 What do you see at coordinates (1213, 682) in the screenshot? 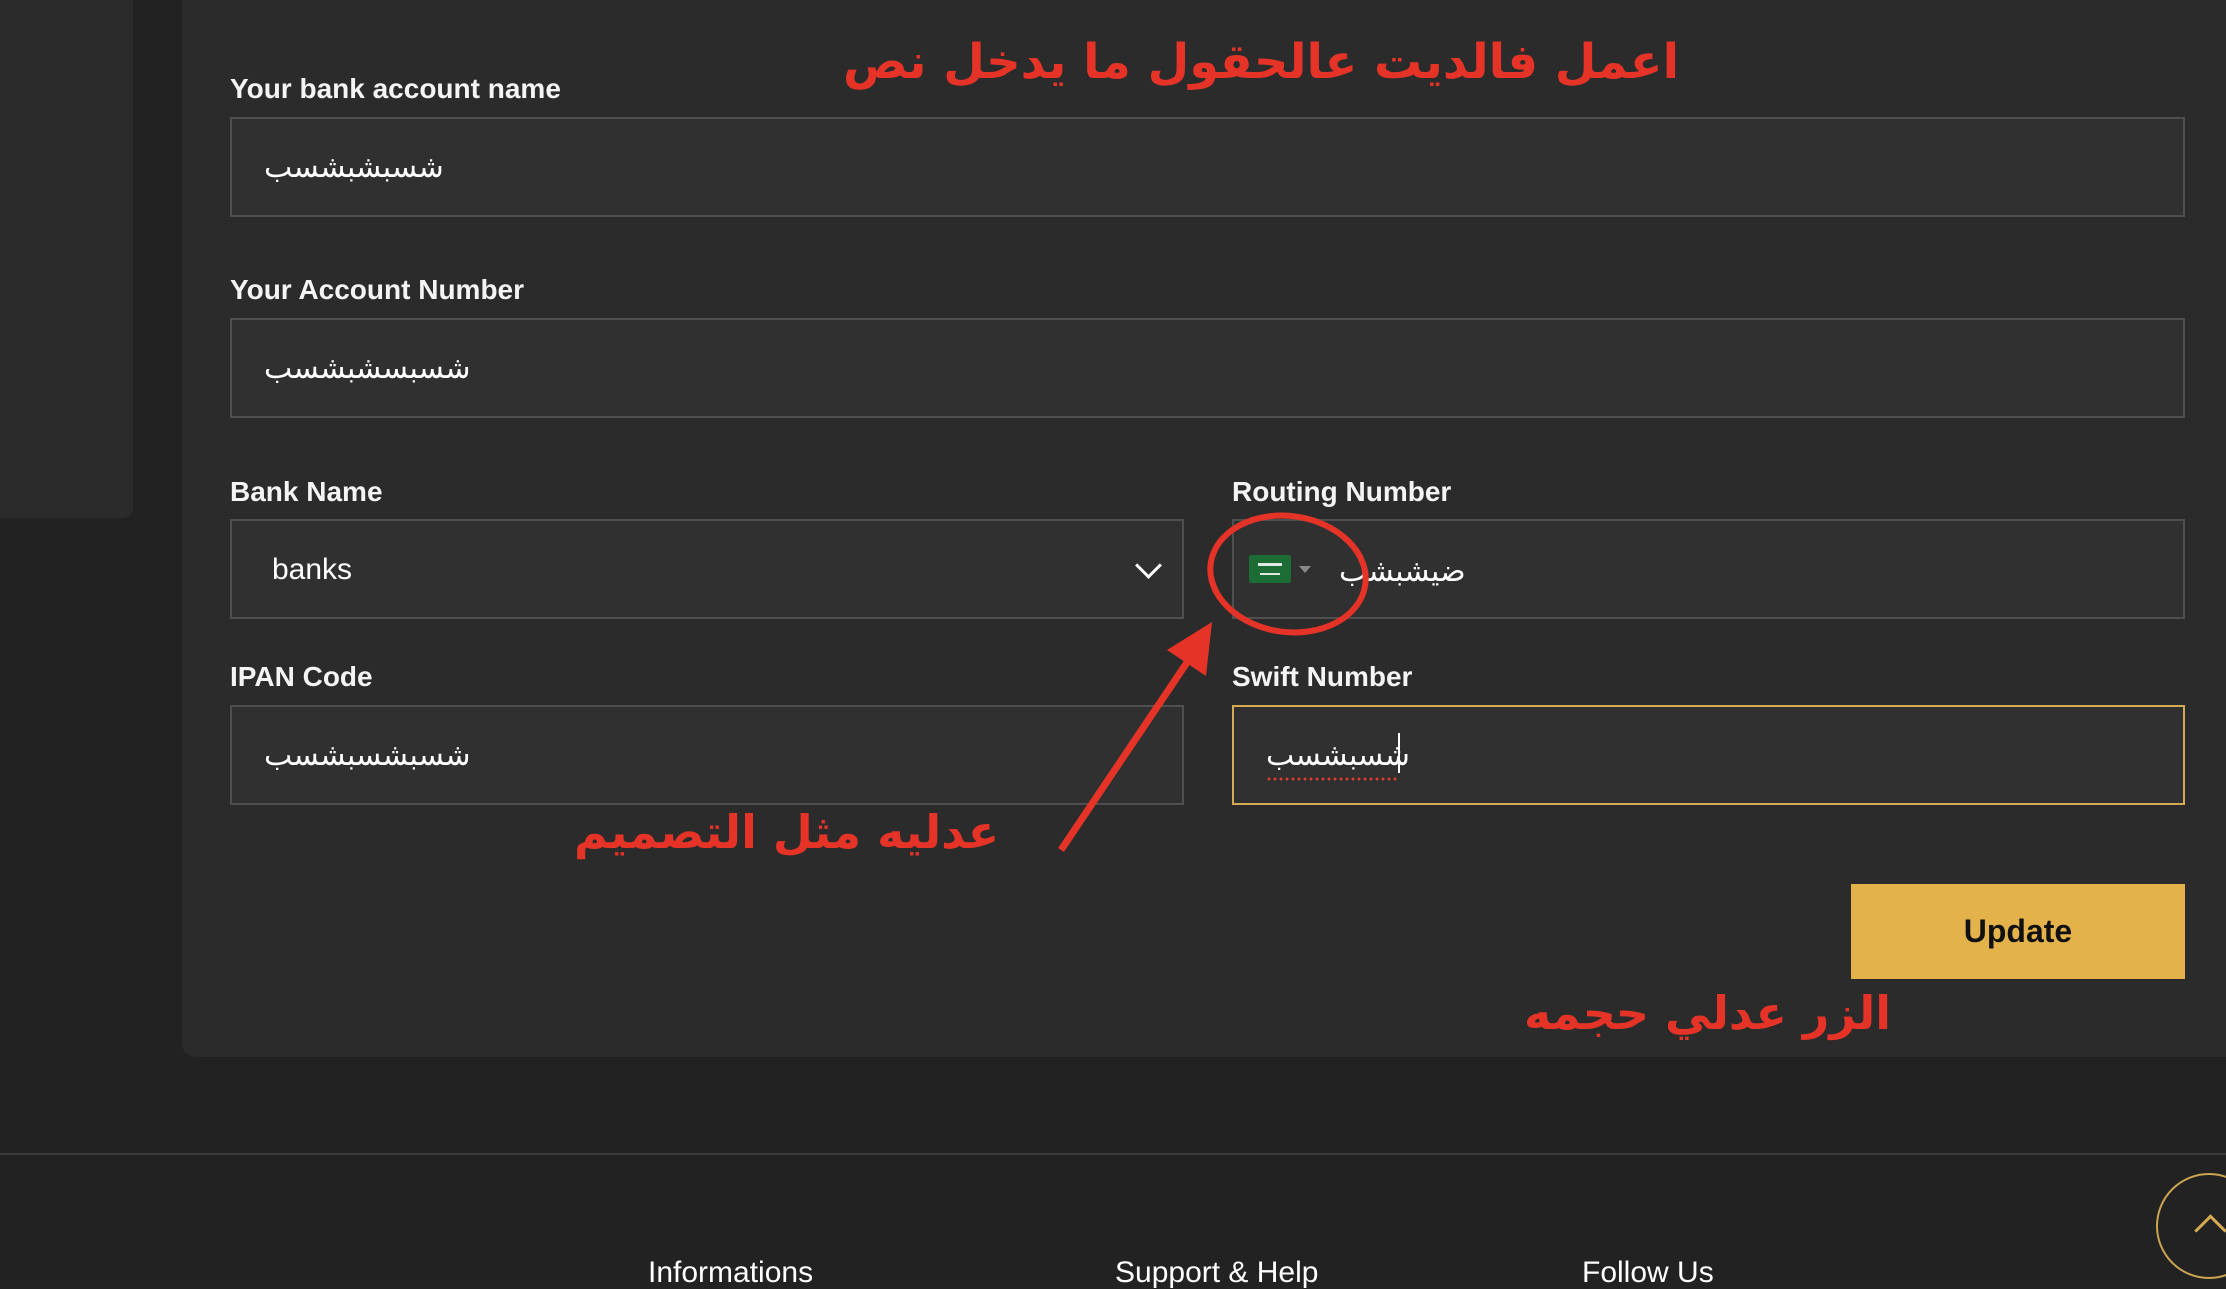
I see `annotation-markup-layer` at bounding box center [1213, 682].